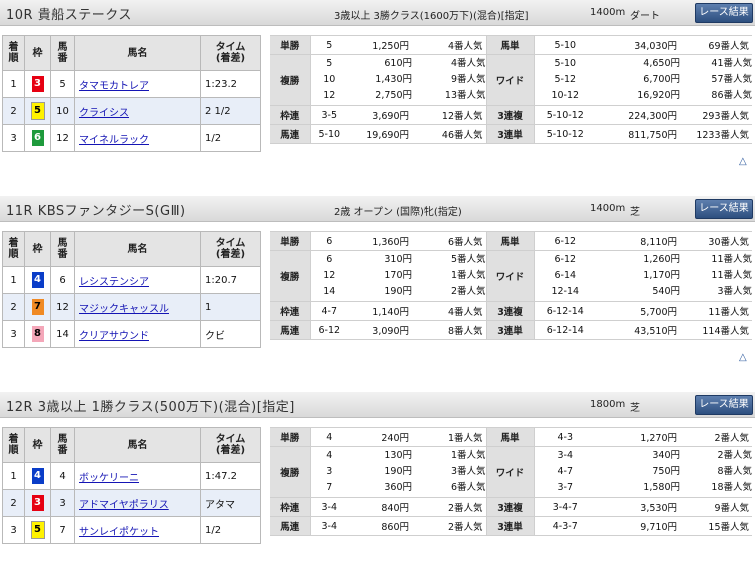 Image resolution: width=755 pixels, height=588 pixels. Describe the element at coordinates (114, 282) in the screenshot. I see `horse-name-link: レシステンシア` at that location.